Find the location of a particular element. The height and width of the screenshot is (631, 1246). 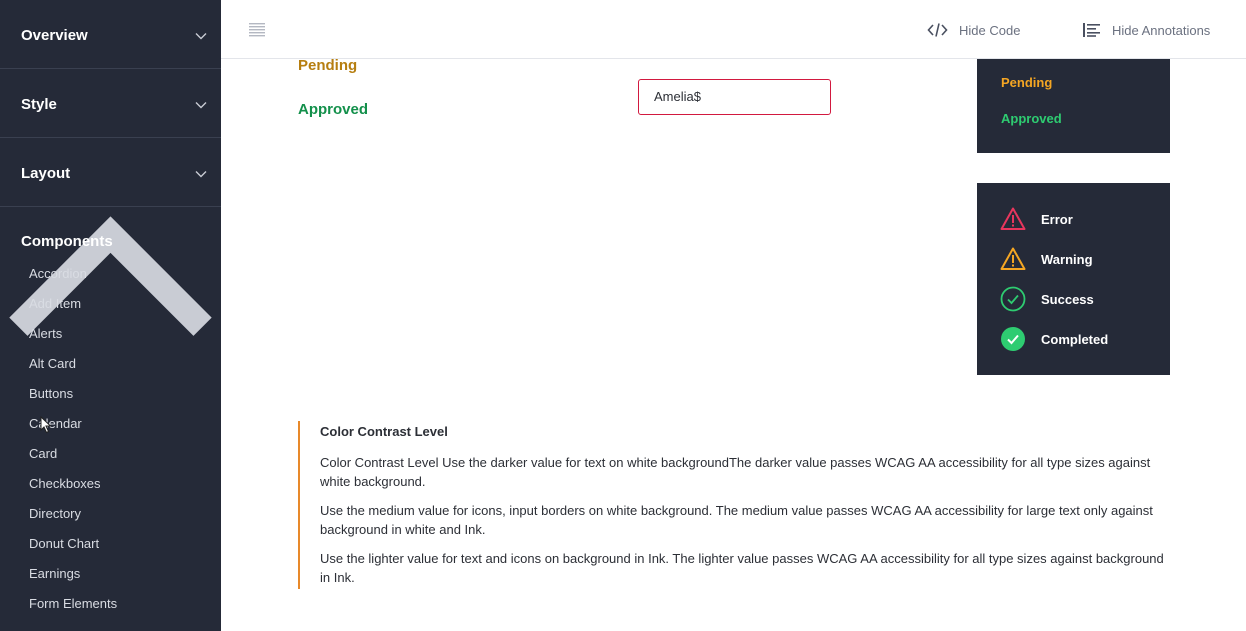

sidebar-item-donut-chart: Donut Chart is located at coordinates (110, 544).